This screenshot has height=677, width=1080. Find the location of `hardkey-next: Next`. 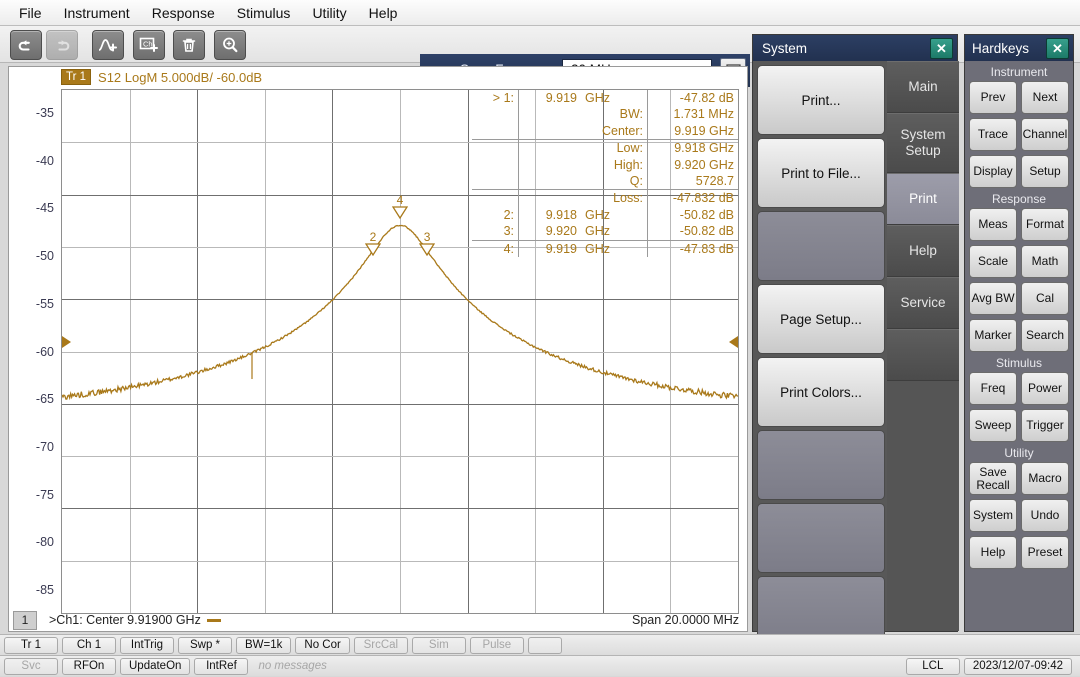

hardkey-next: Next is located at coordinates (1045, 97).